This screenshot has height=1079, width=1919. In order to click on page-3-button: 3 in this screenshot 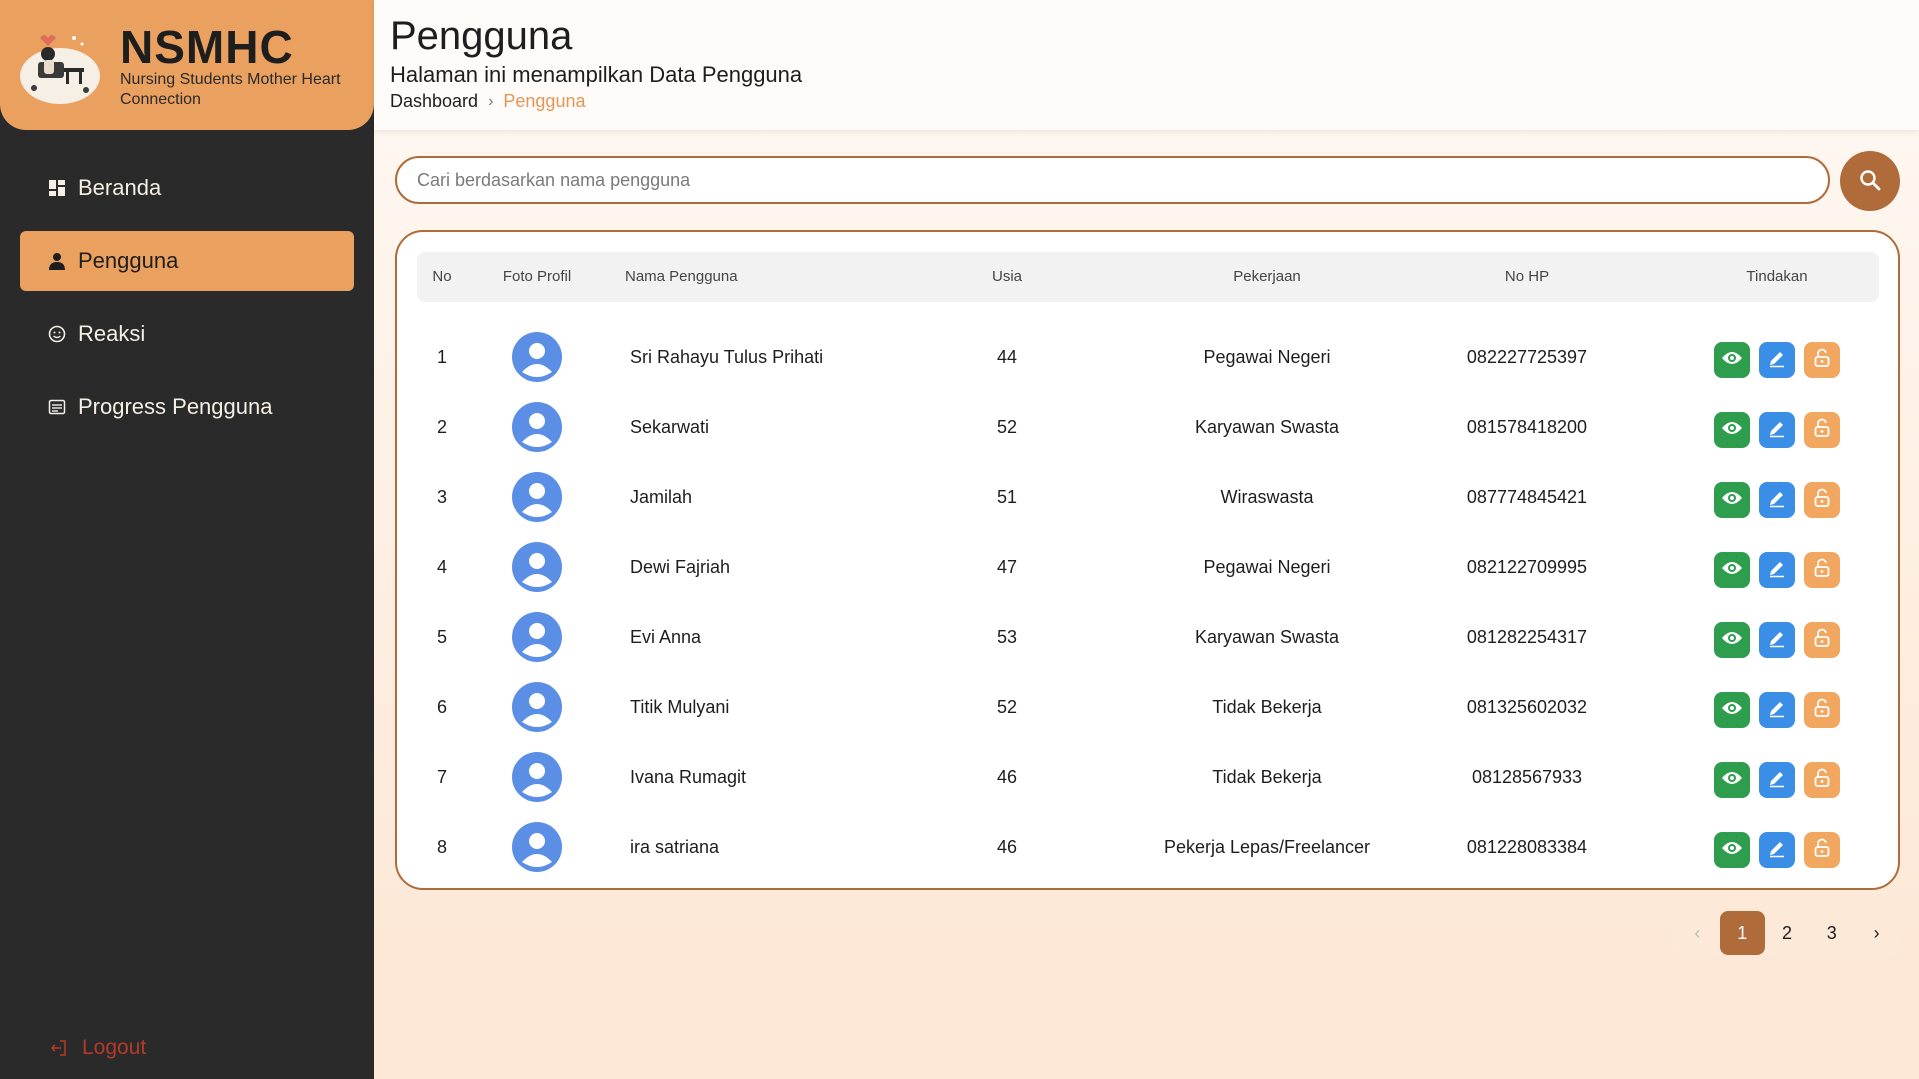, I will do `click(1831, 933)`.